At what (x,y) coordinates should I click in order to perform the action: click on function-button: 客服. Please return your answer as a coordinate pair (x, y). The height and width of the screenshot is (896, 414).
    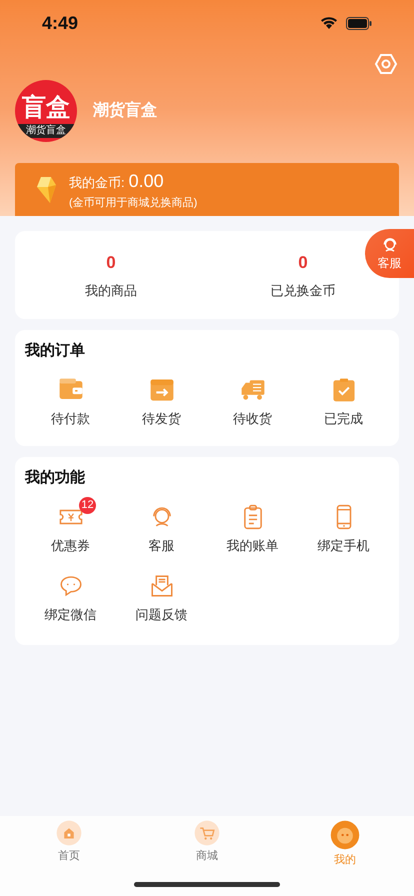
    Looking at the image, I should click on (161, 525).